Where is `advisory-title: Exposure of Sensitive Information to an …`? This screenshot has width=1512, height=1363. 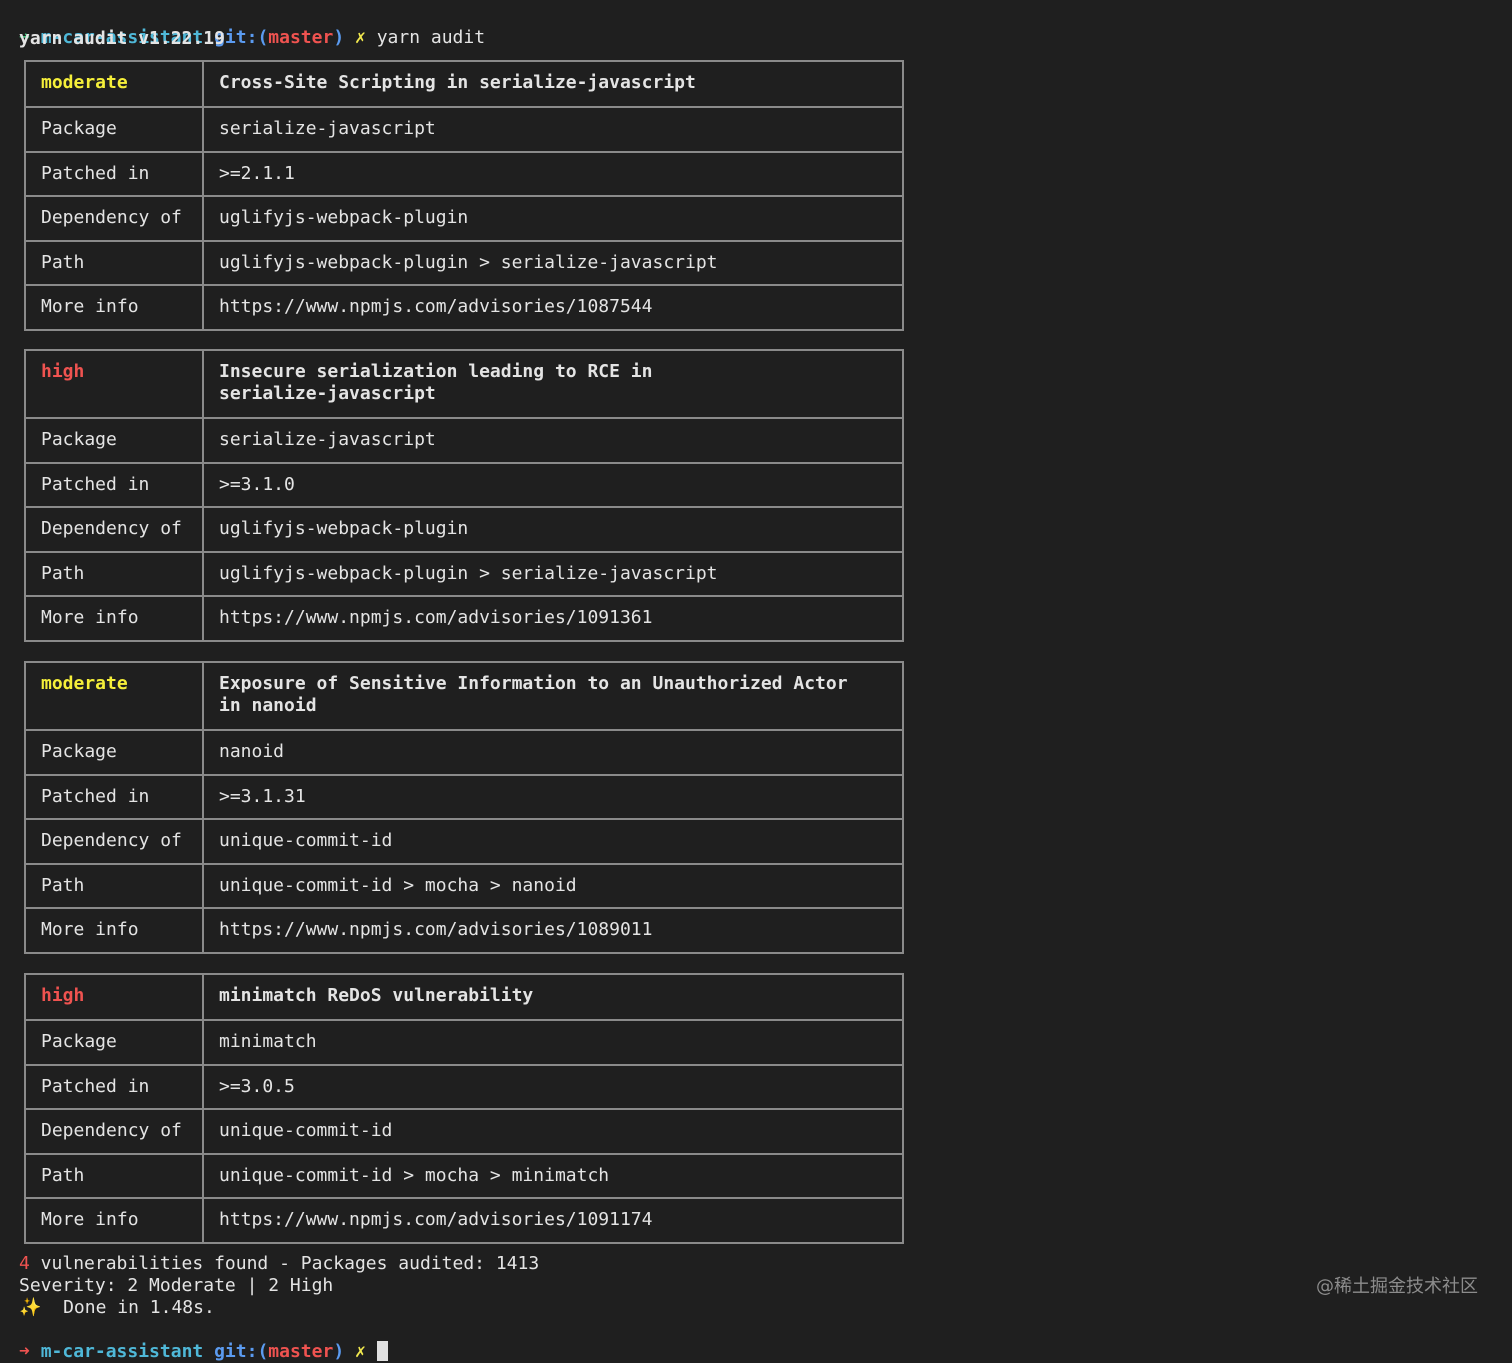
advisory-title: Exposure of Sensitive Information to an … is located at coordinates (533, 694).